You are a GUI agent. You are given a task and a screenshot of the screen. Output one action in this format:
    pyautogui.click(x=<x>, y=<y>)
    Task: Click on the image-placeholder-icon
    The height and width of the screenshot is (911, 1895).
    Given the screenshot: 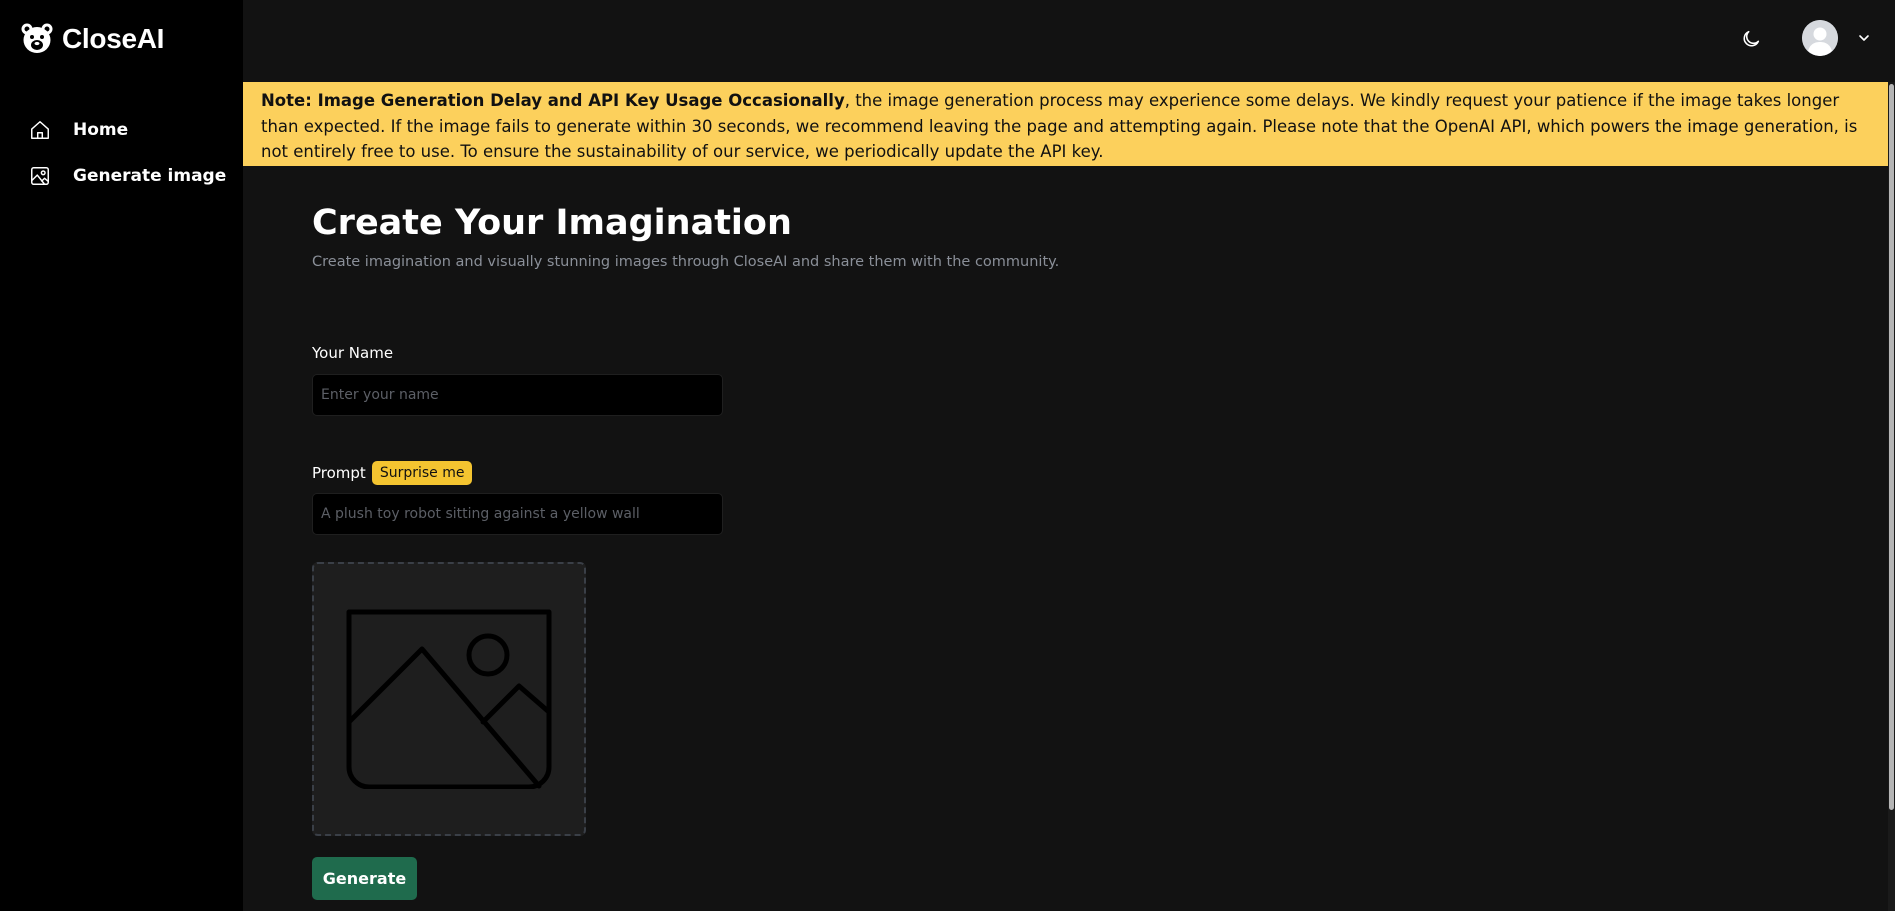 What is the action you would take?
    pyautogui.click(x=449, y=699)
    